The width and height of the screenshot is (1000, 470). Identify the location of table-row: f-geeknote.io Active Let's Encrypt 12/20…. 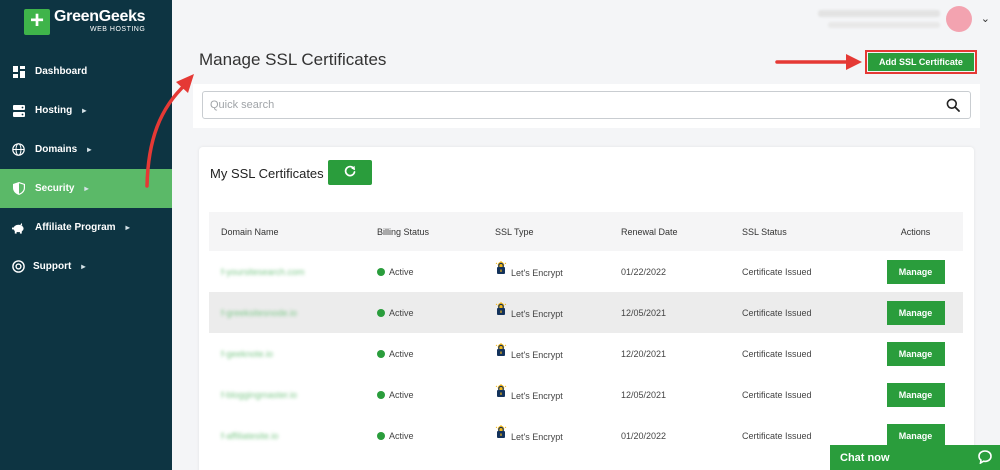
(586, 353).